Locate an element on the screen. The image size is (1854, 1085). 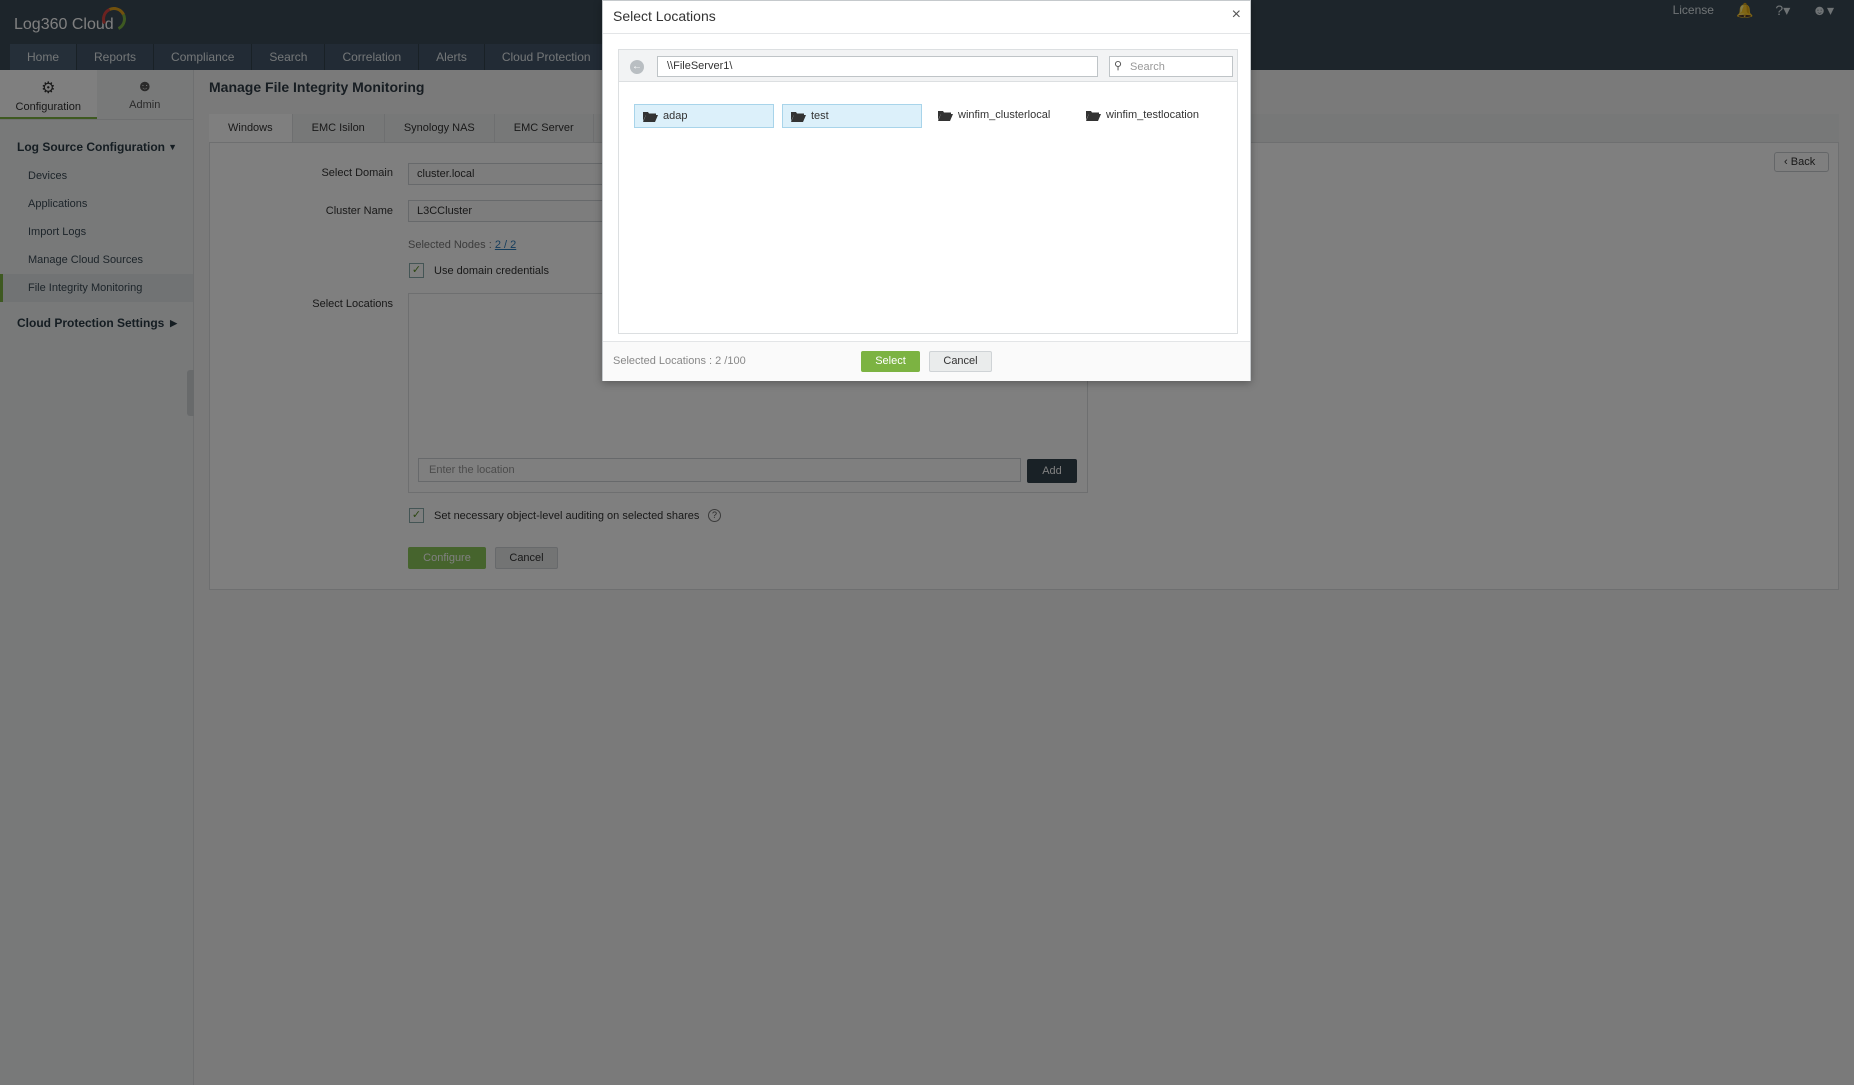
folder-name: test is located at coordinates (820, 116).